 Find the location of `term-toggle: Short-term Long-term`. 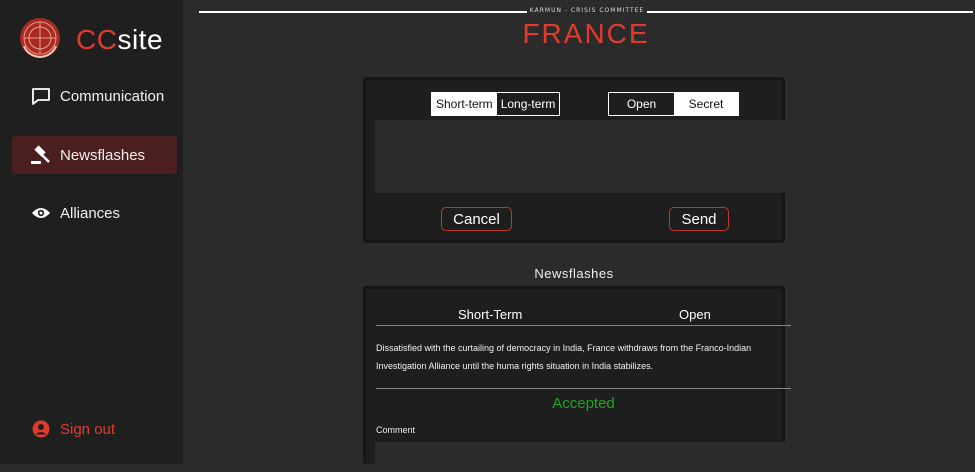

term-toggle: Short-term Long-term is located at coordinates (496, 104).